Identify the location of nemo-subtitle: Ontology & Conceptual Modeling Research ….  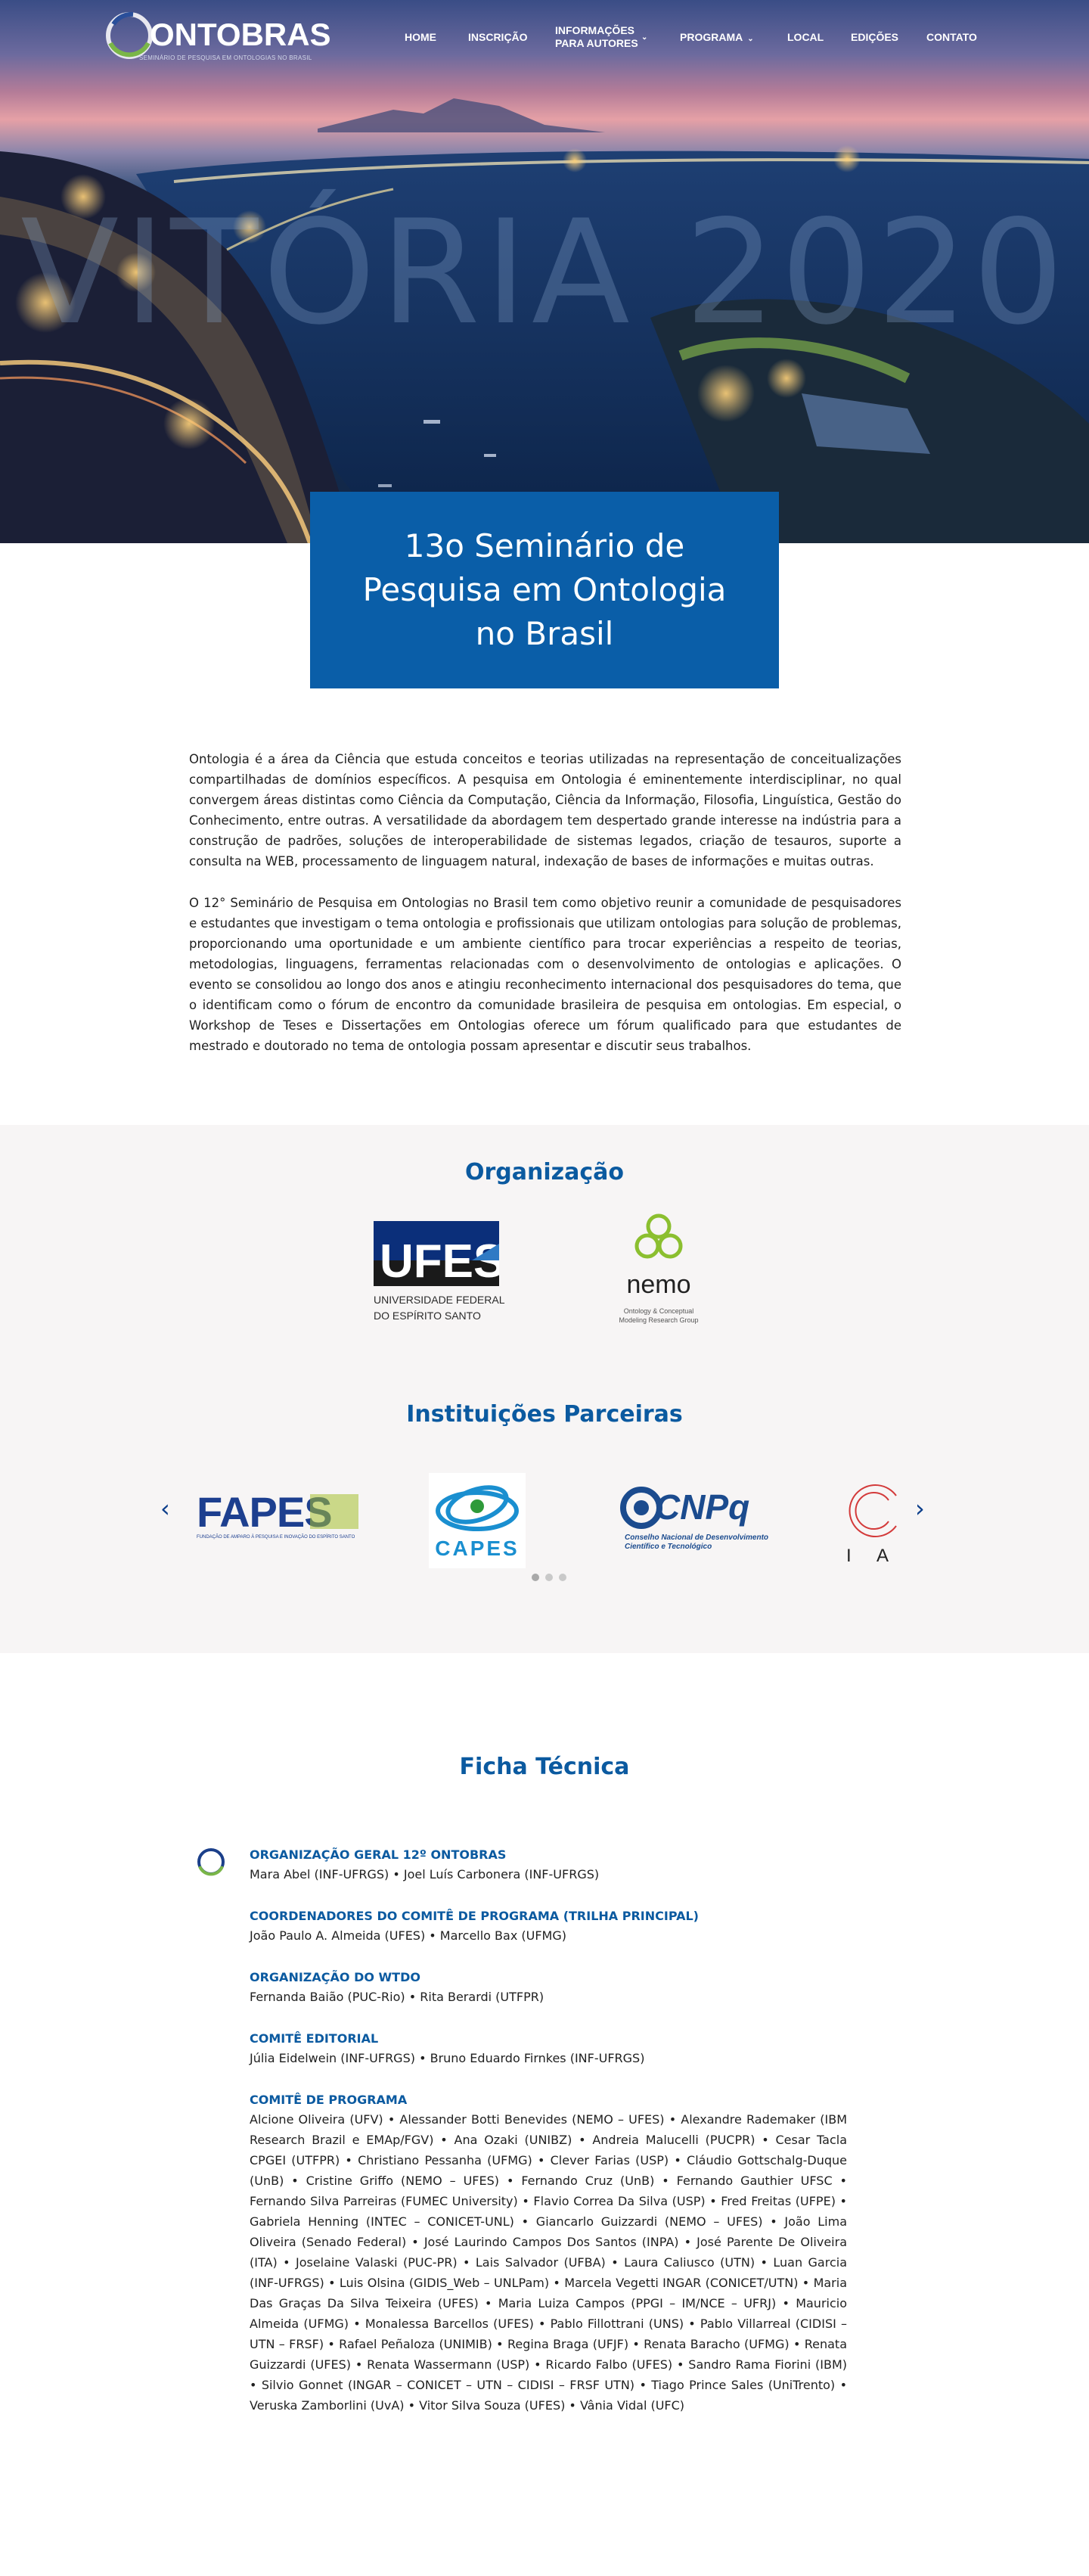
(659, 1316).